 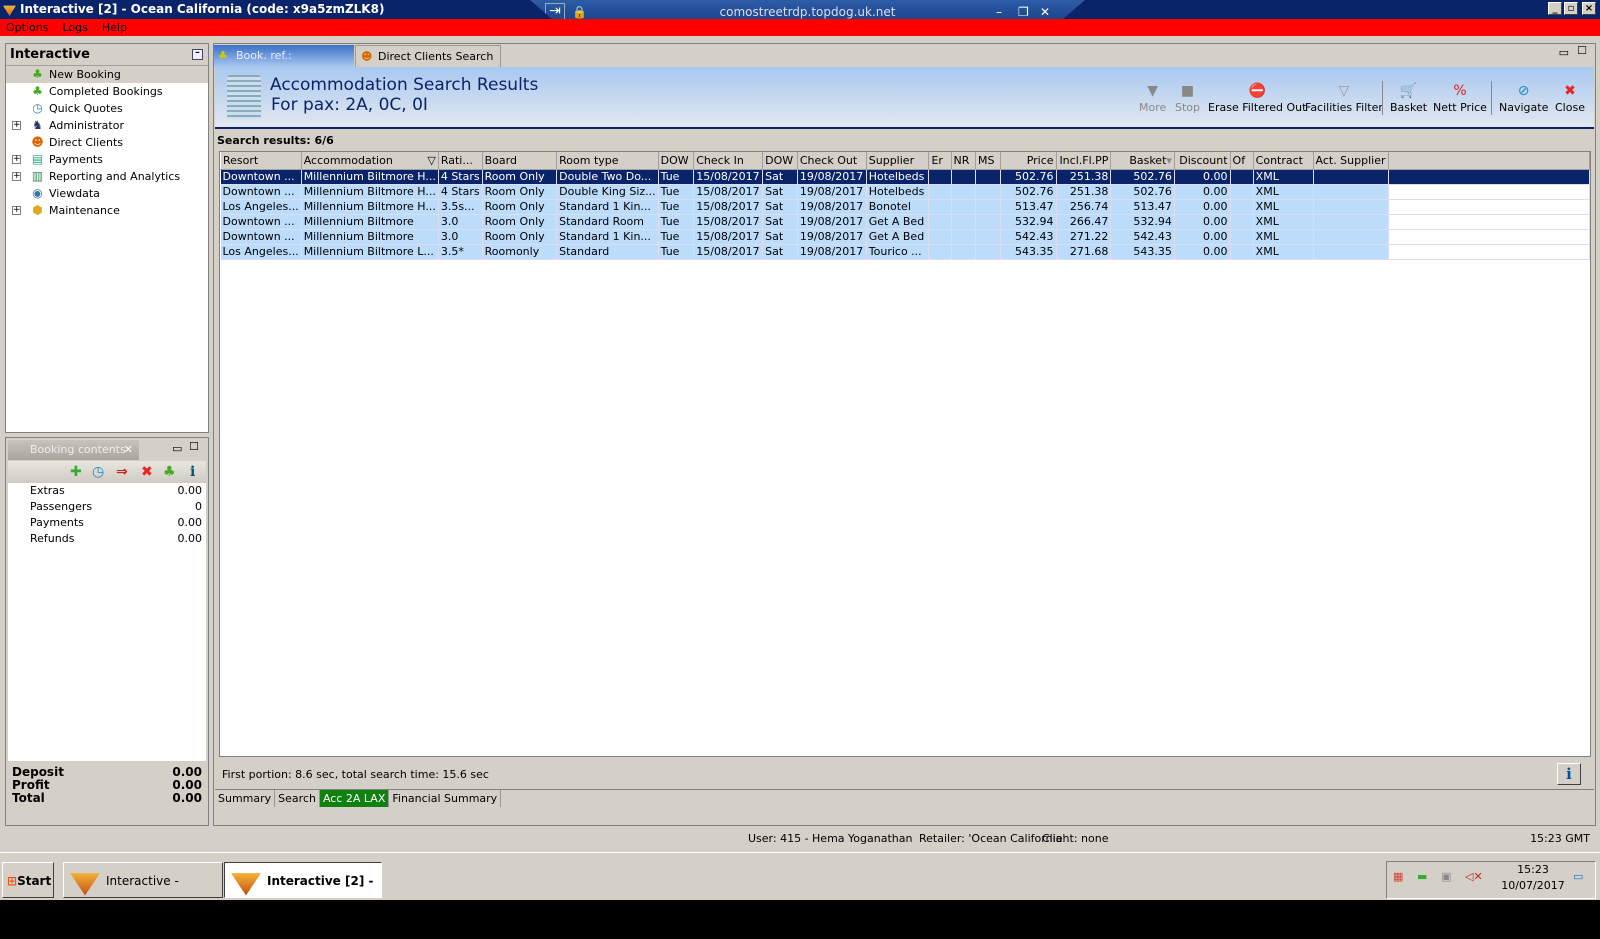 I want to click on bottom-tab-acc-2a-lax: Acc 2A LAX, so click(x=354, y=798).